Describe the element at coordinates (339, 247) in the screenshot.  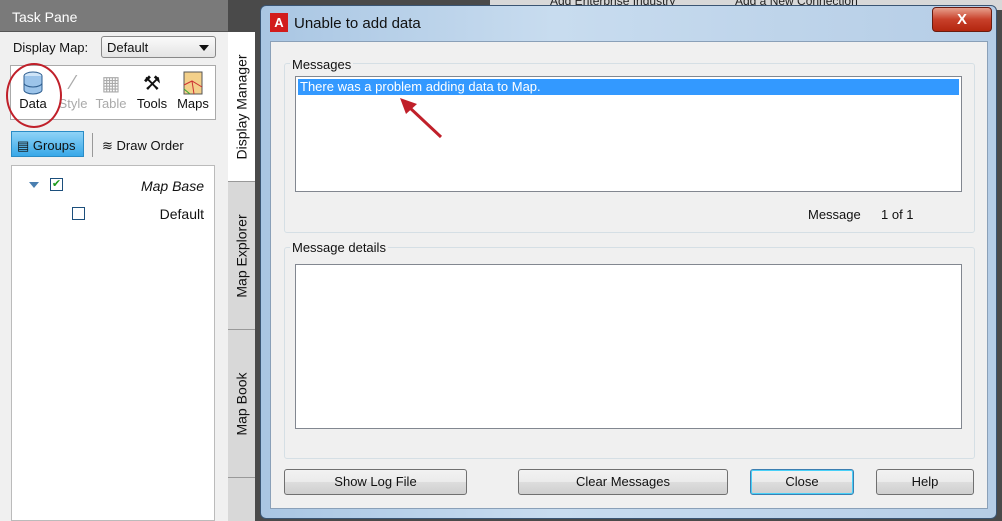
I see `details-label: Message details` at that location.